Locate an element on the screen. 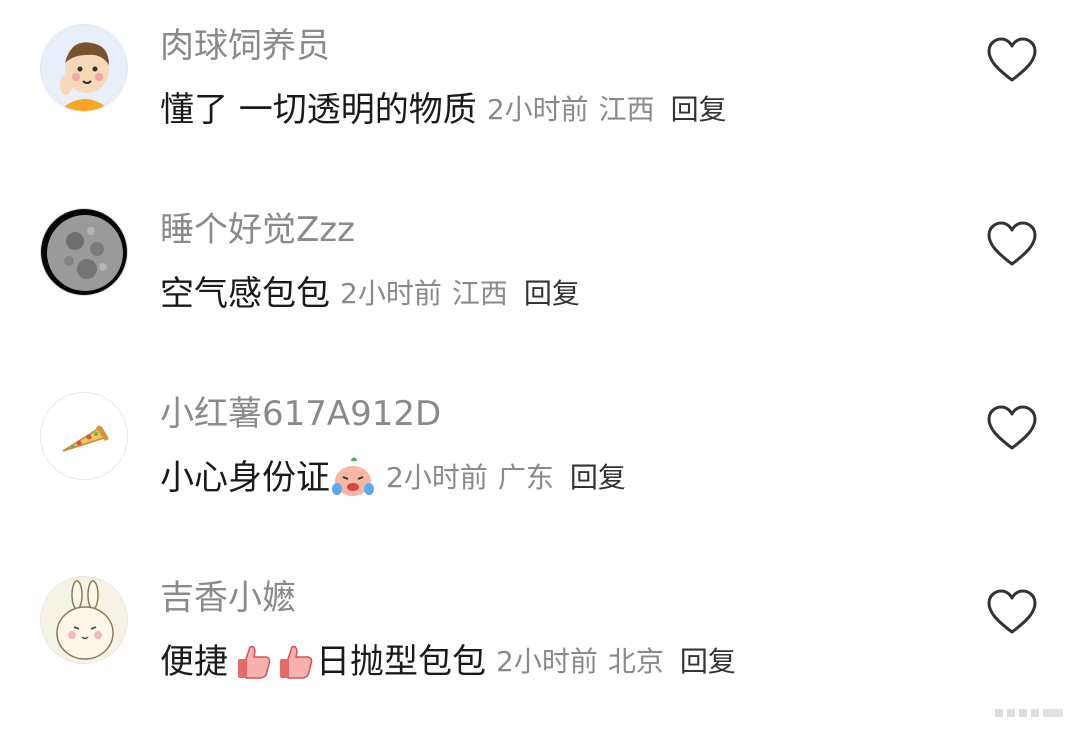  watermark-icon is located at coordinates (1029, 713).